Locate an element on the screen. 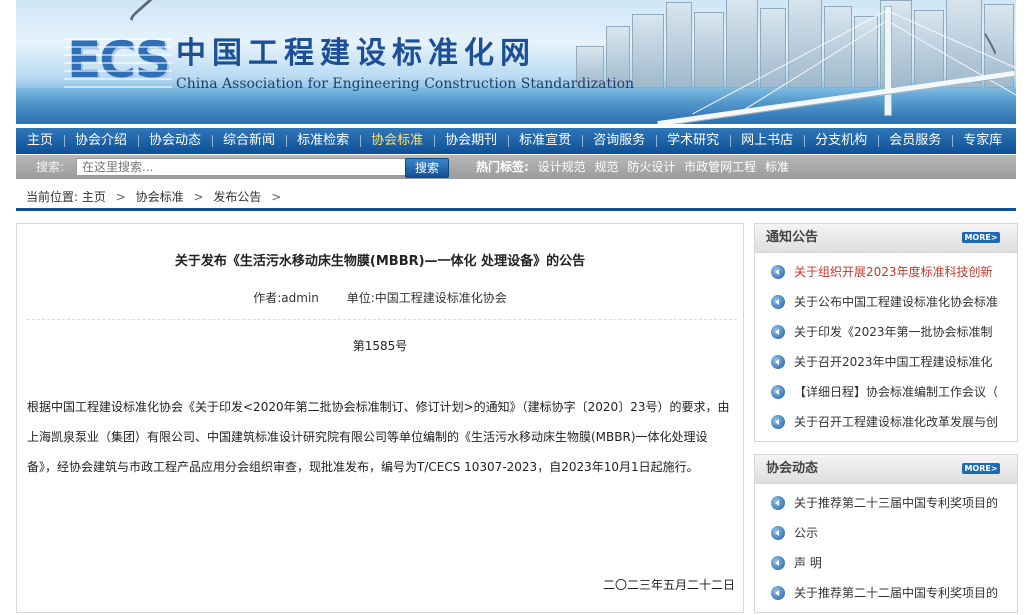  news-item: 声 明 is located at coordinates (886, 563).